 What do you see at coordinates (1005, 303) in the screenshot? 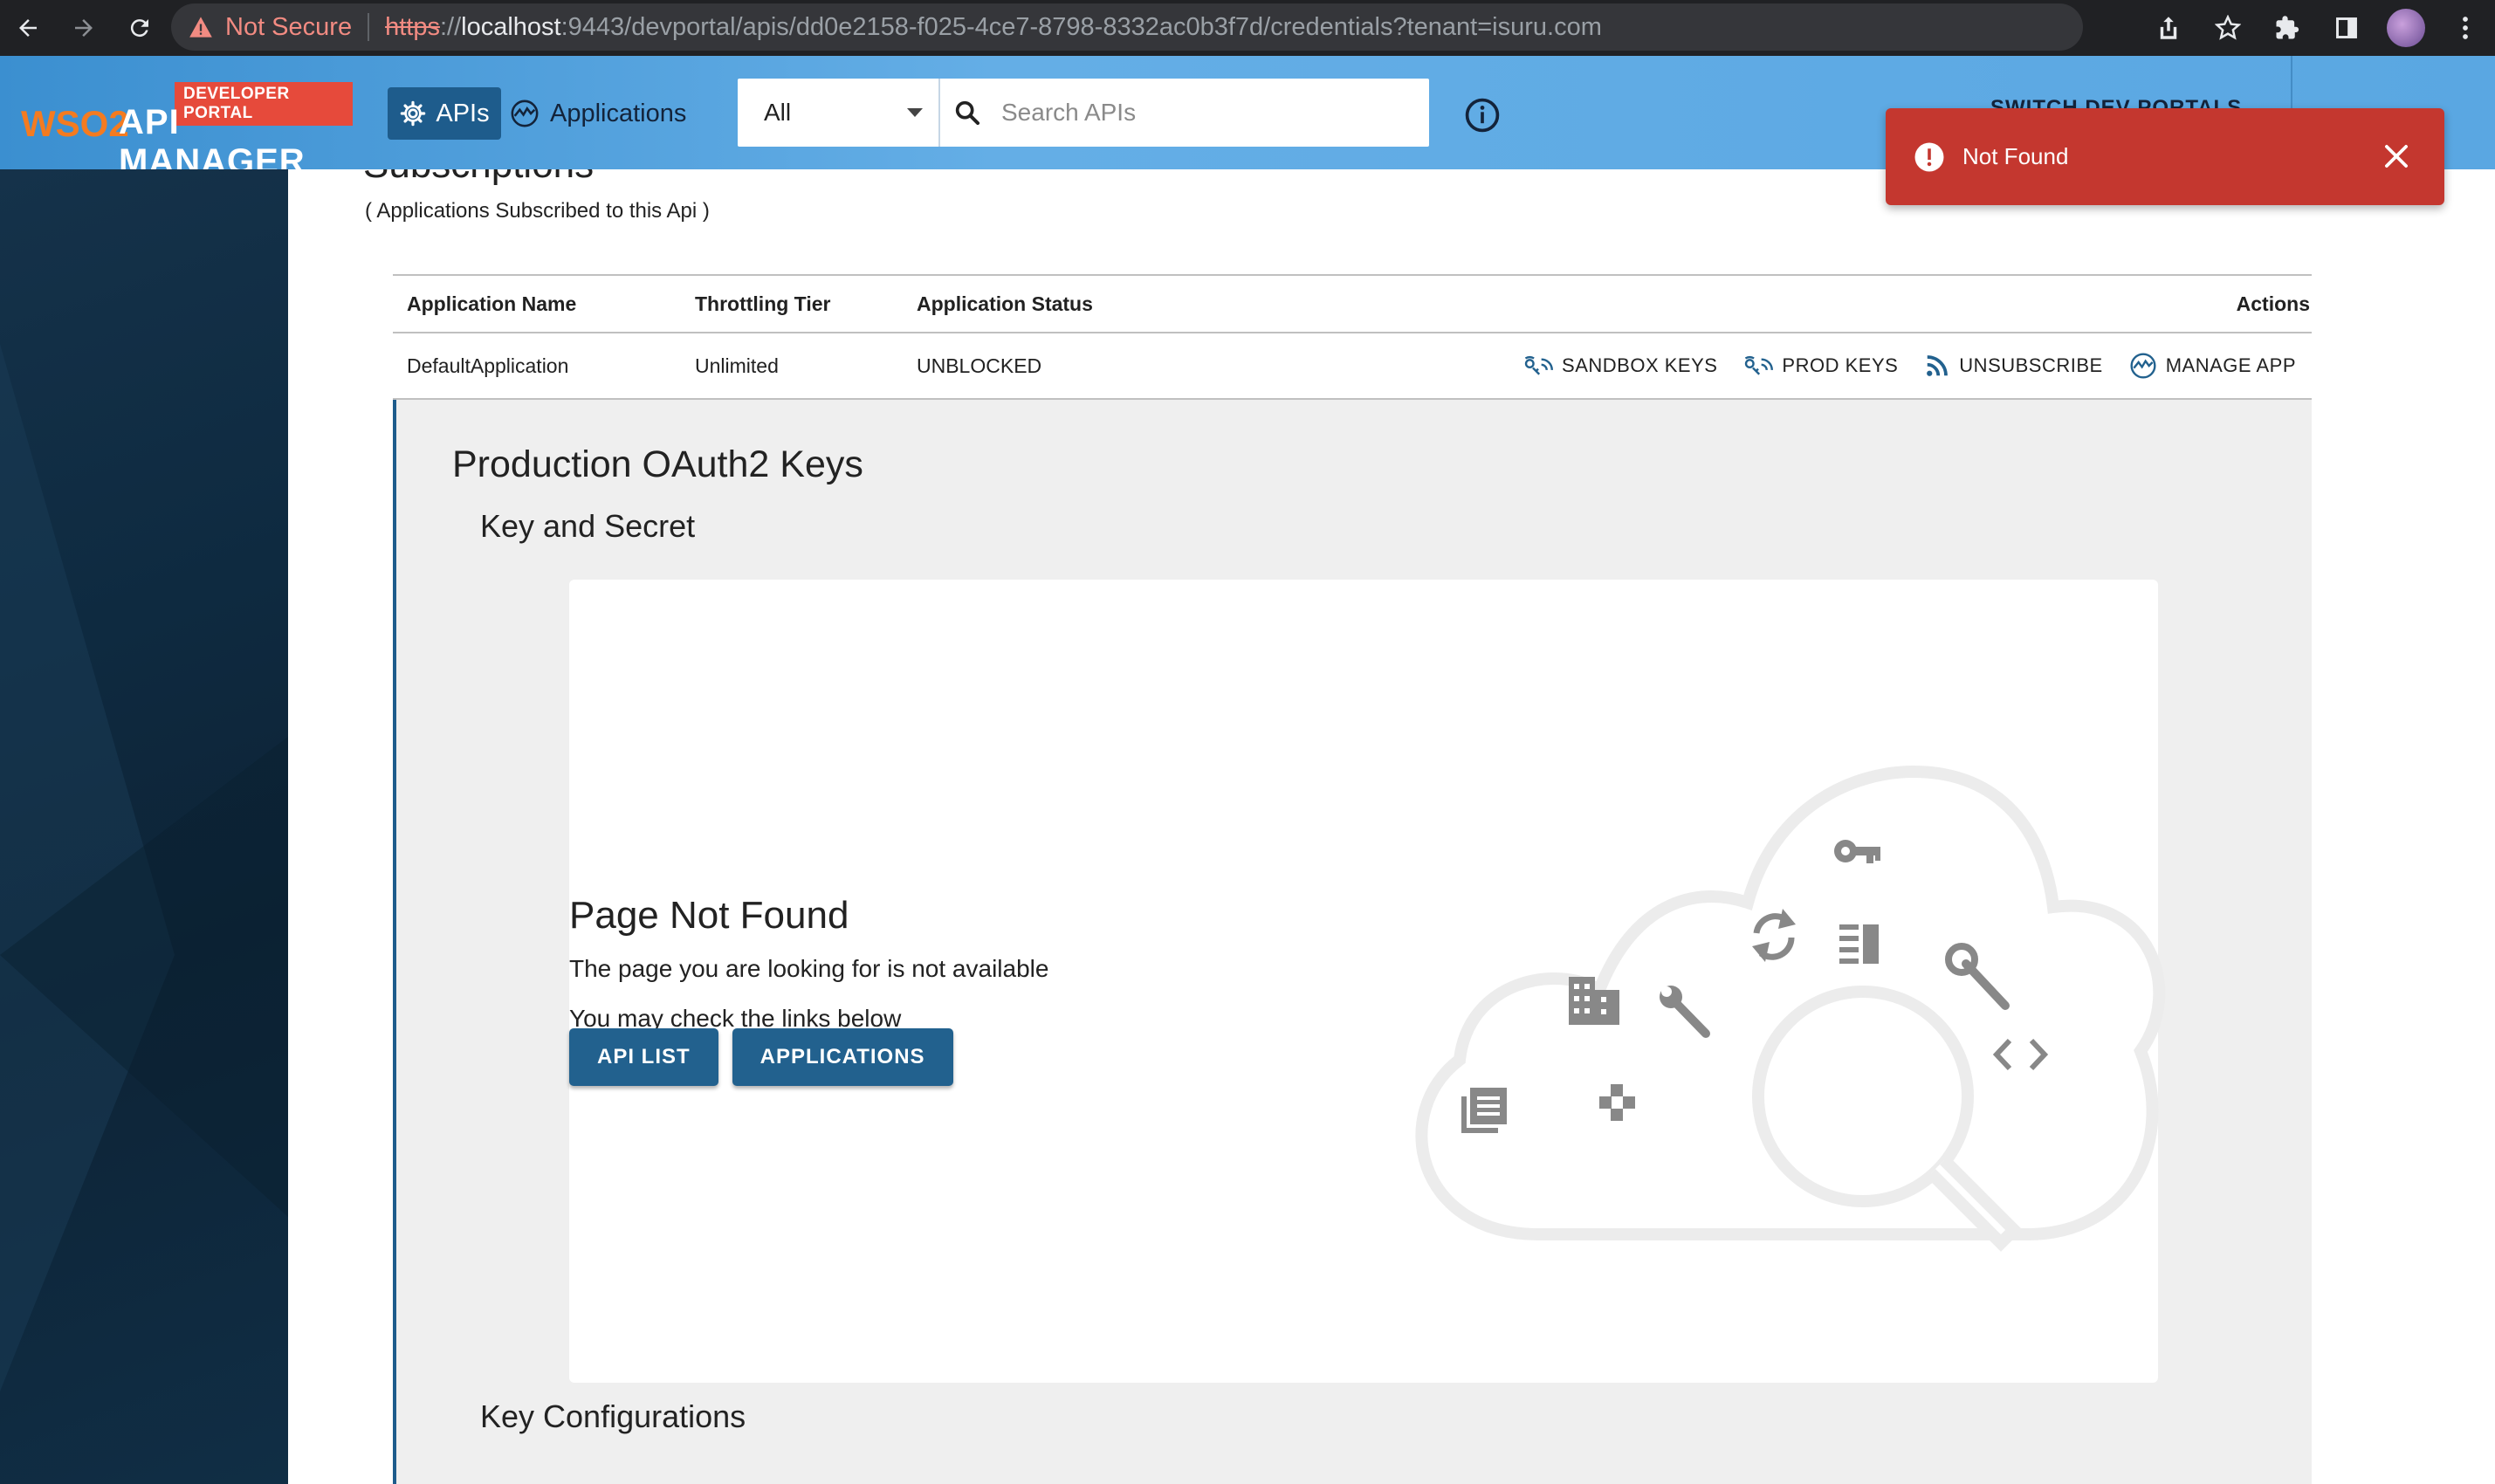
I see `col-application-status: Application Status` at bounding box center [1005, 303].